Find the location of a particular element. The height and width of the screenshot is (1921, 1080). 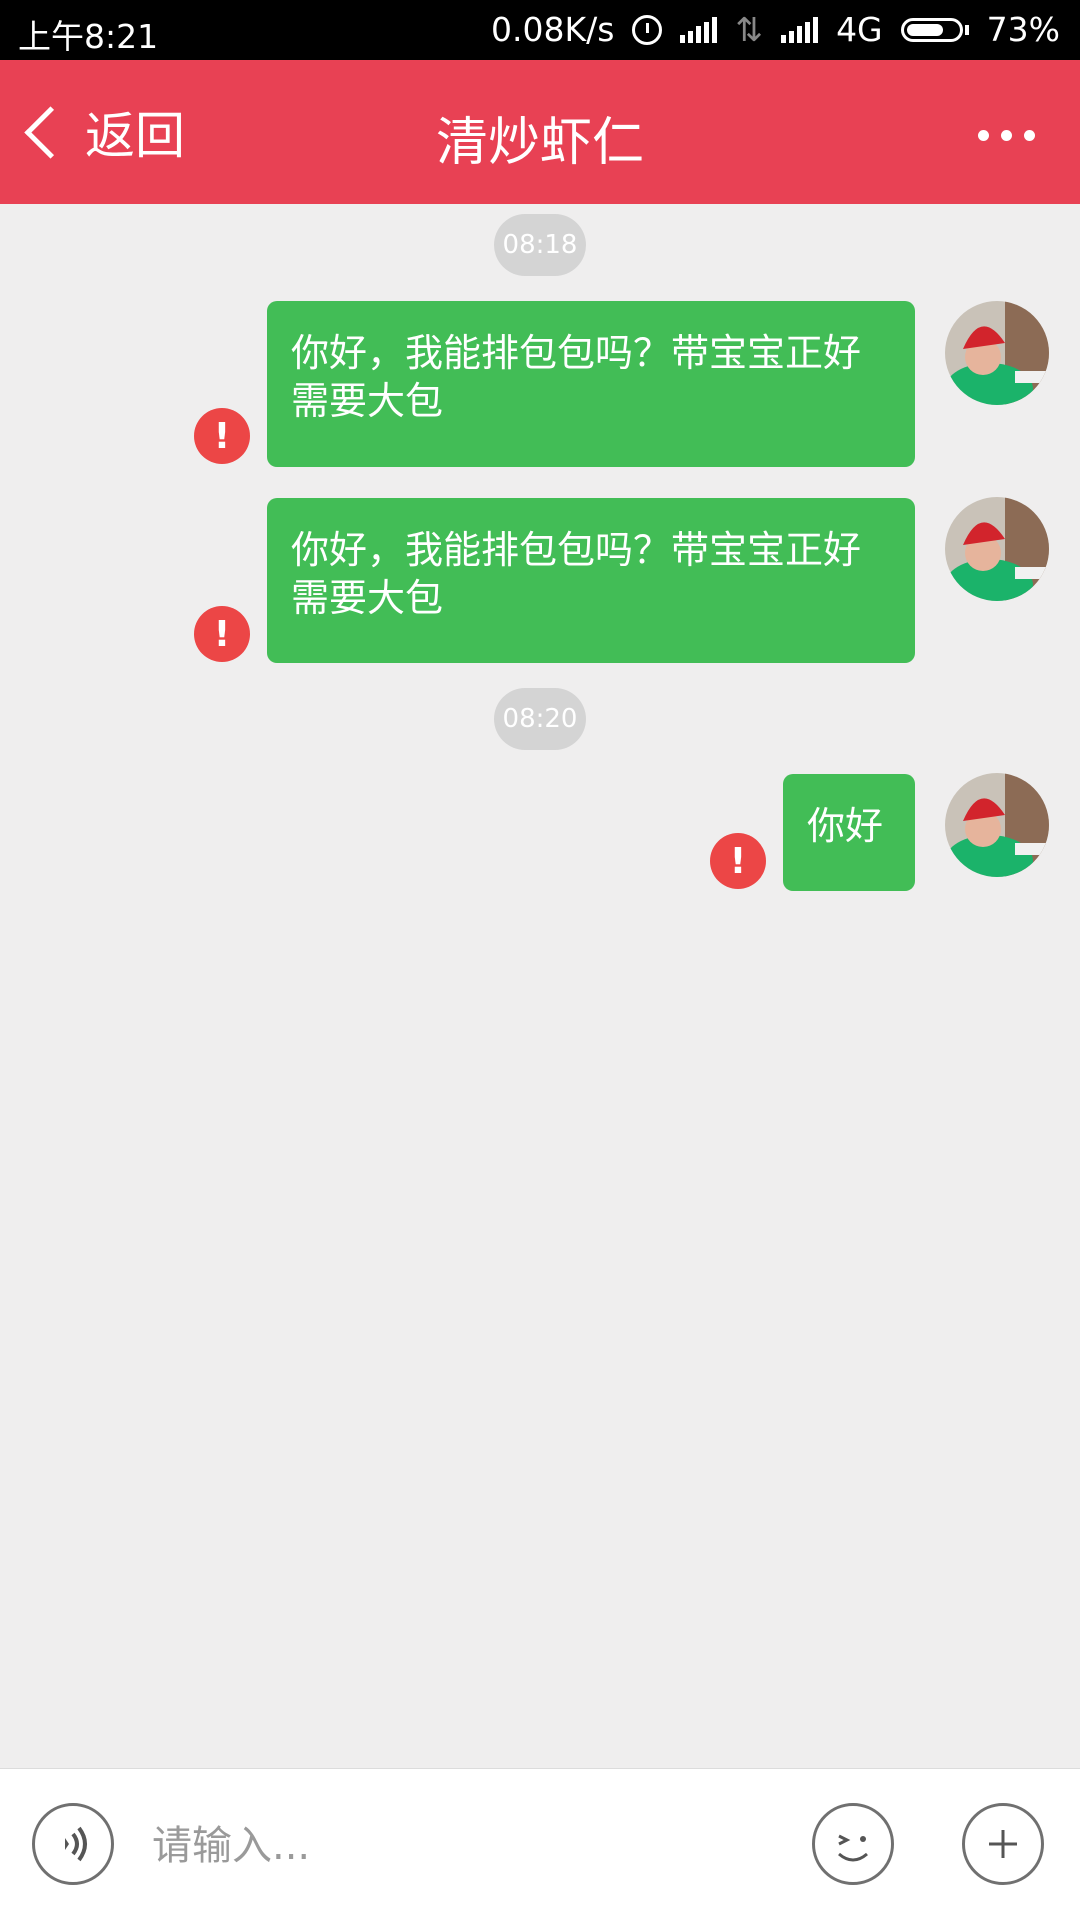

plus-icon is located at coordinates (1003, 1844).